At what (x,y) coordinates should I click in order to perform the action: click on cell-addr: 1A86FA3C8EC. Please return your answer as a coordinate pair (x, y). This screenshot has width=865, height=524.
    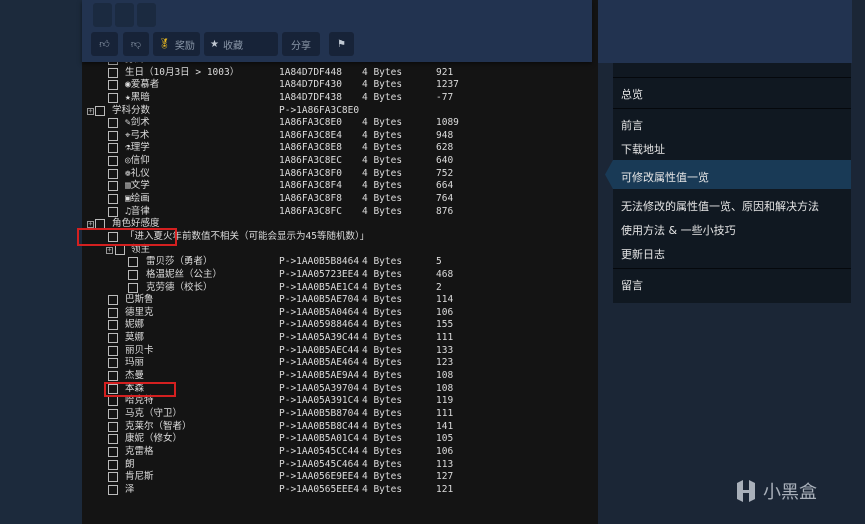
    Looking at the image, I should click on (310, 161).